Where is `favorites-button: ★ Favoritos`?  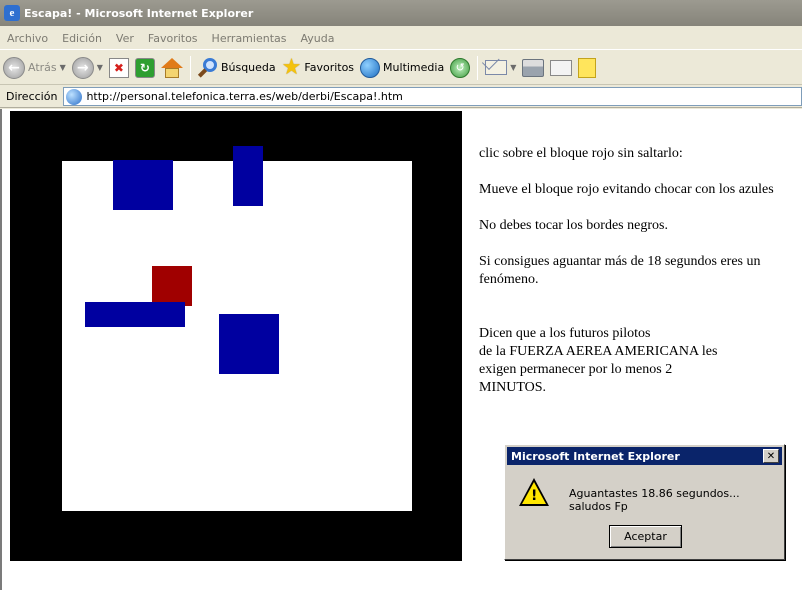 favorites-button: ★ Favoritos is located at coordinates (318, 68).